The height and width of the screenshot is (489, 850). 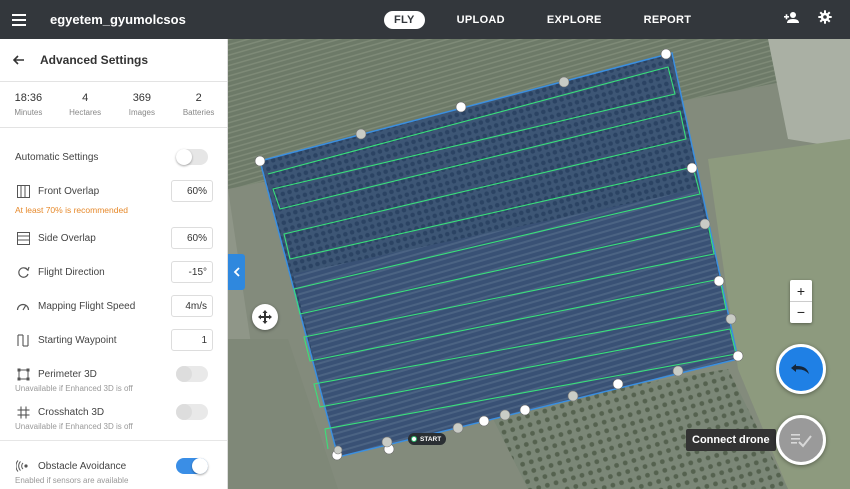 I want to click on crosshatch-3d-hint: Unavailable if Enhanced 3D is off, so click(x=74, y=426).